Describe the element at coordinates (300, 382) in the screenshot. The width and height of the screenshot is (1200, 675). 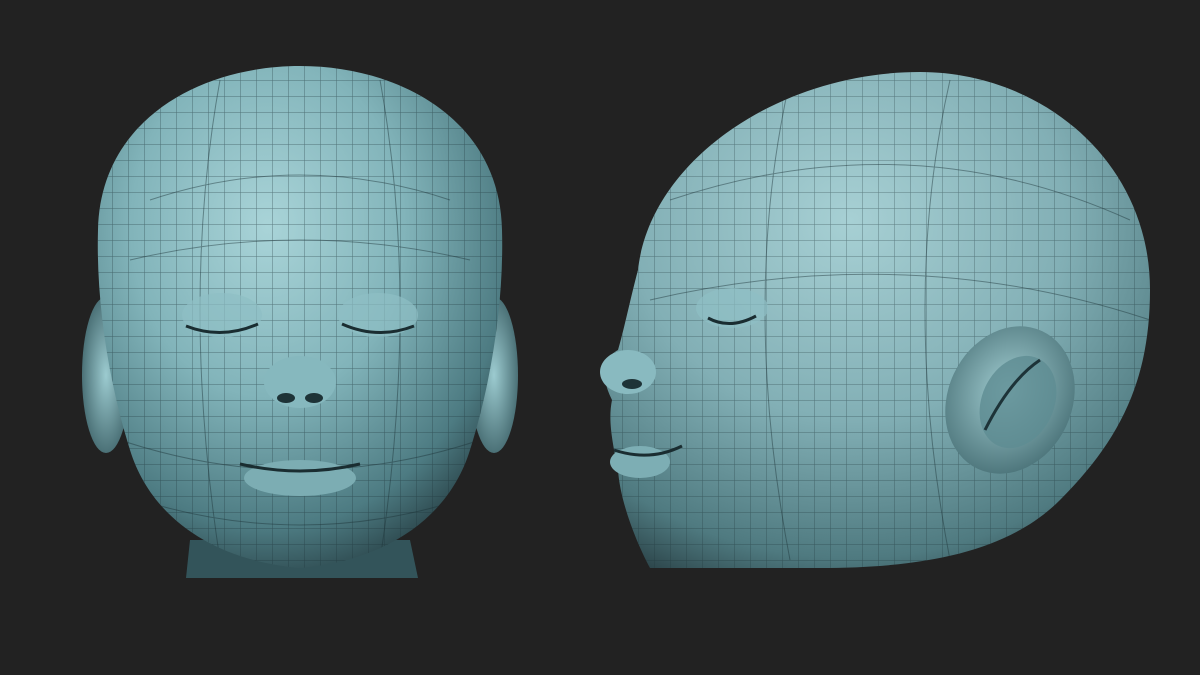
I see `nose` at that location.